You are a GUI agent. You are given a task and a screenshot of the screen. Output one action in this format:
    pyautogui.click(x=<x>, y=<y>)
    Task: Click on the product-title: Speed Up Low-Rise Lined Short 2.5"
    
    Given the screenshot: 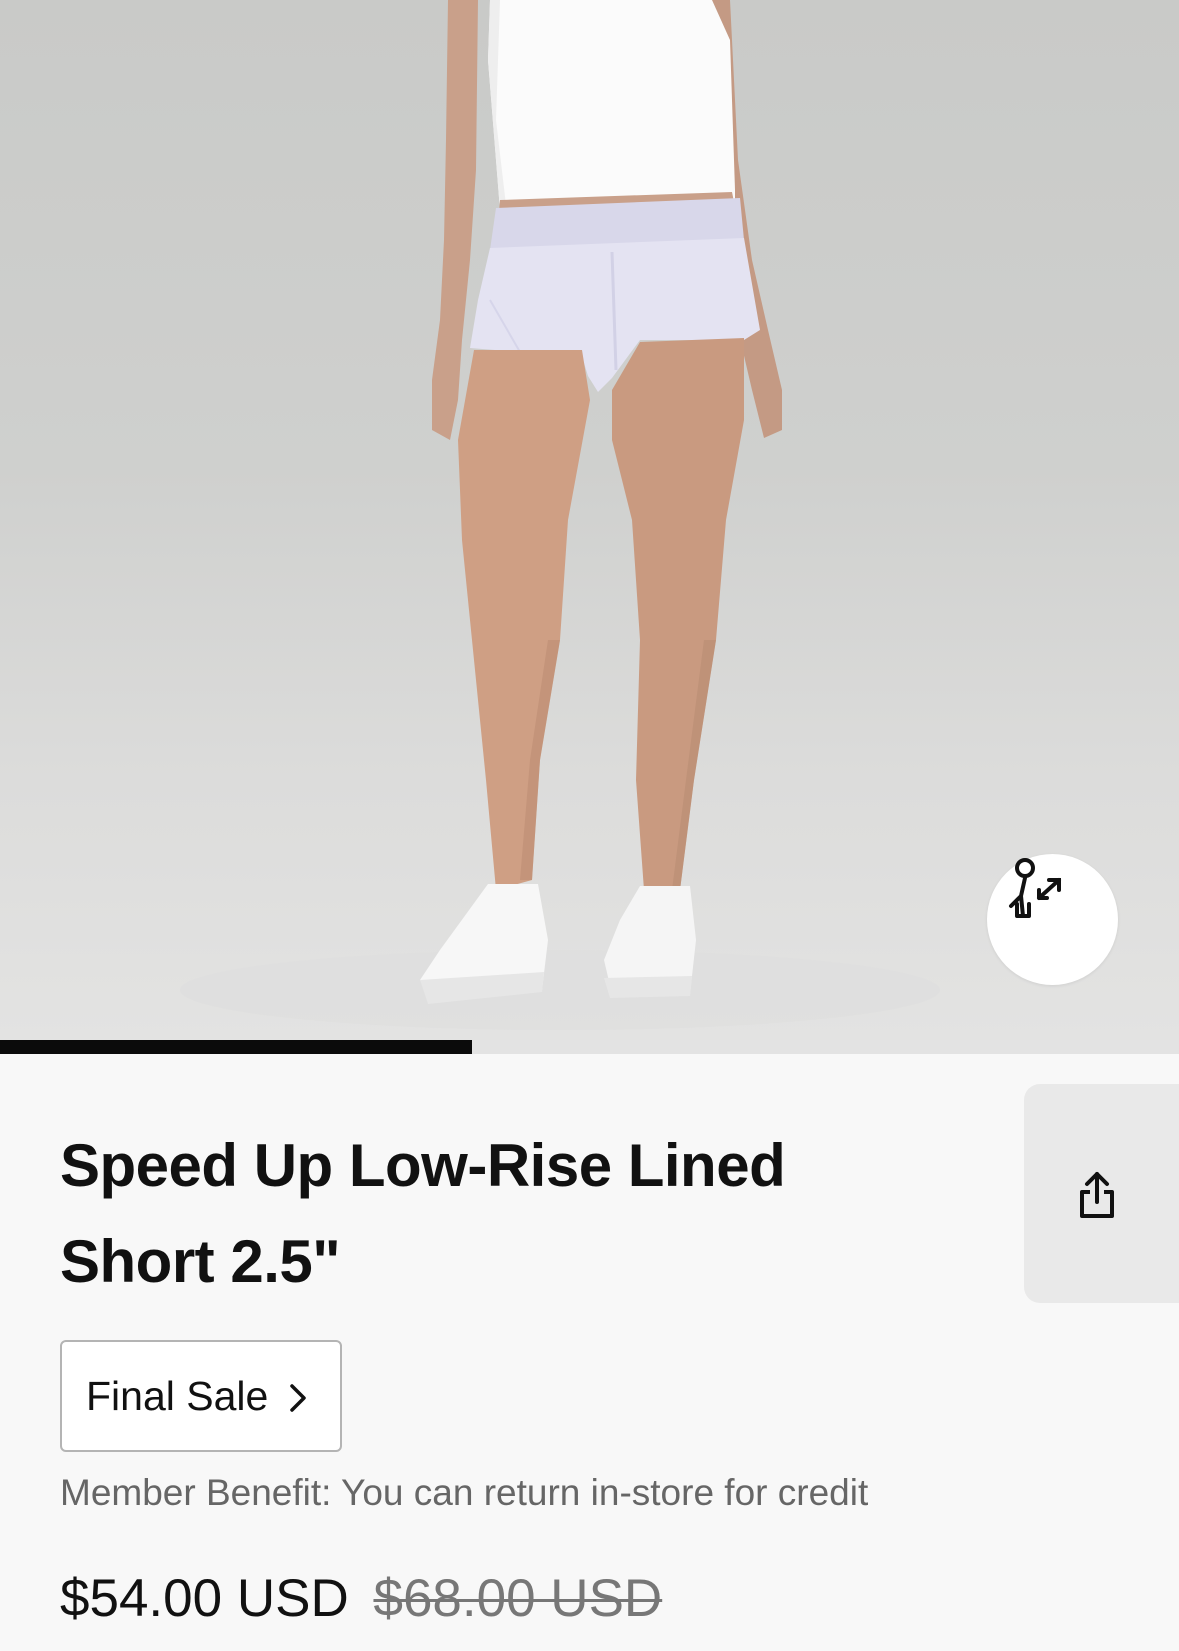 What is the action you would take?
    pyautogui.click(x=440, y=1214)
    